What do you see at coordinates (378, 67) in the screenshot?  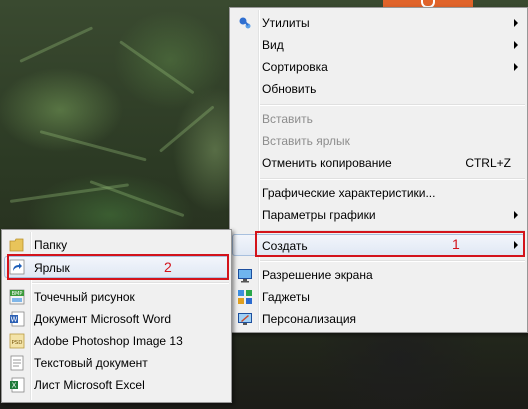 I see `menu-item-sort: Сортировка` at bounding box center [378, 67].